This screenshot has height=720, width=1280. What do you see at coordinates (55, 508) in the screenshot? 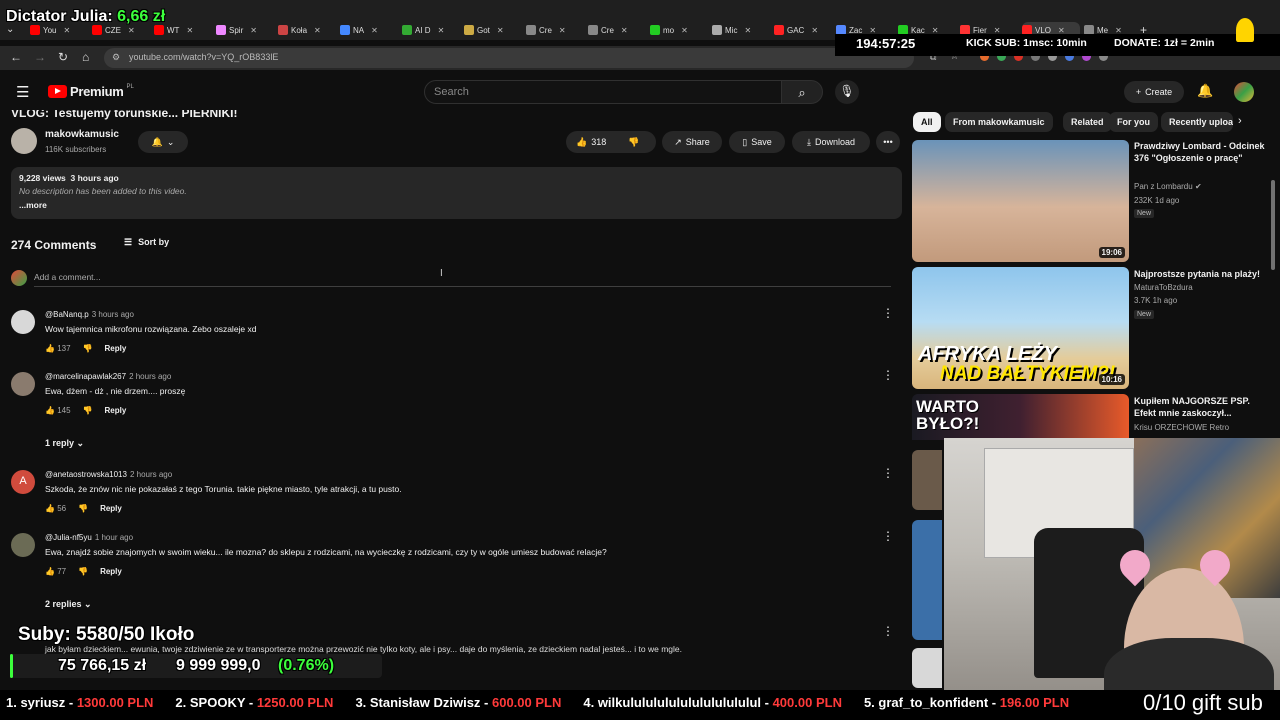
I see `comment-like-button: 👍 56` at bounding box center [55, 508].